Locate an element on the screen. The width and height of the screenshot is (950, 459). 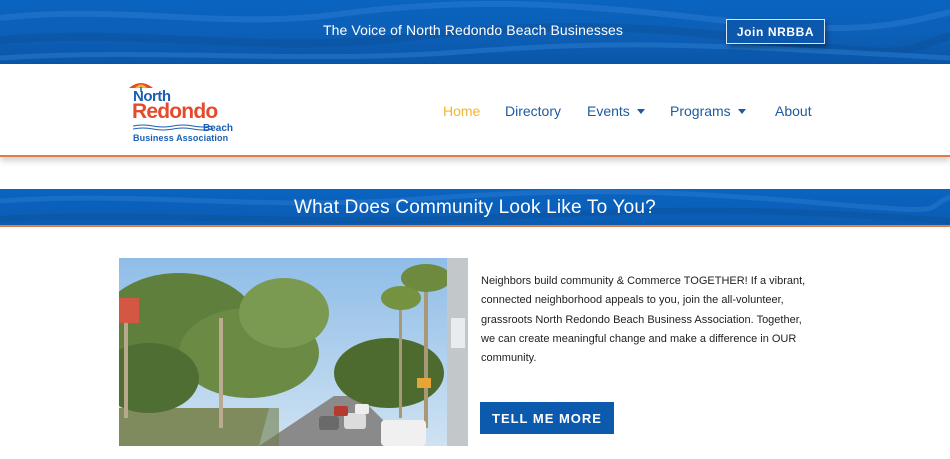
nav-directory: Directory is located at coordinates (533, 111).